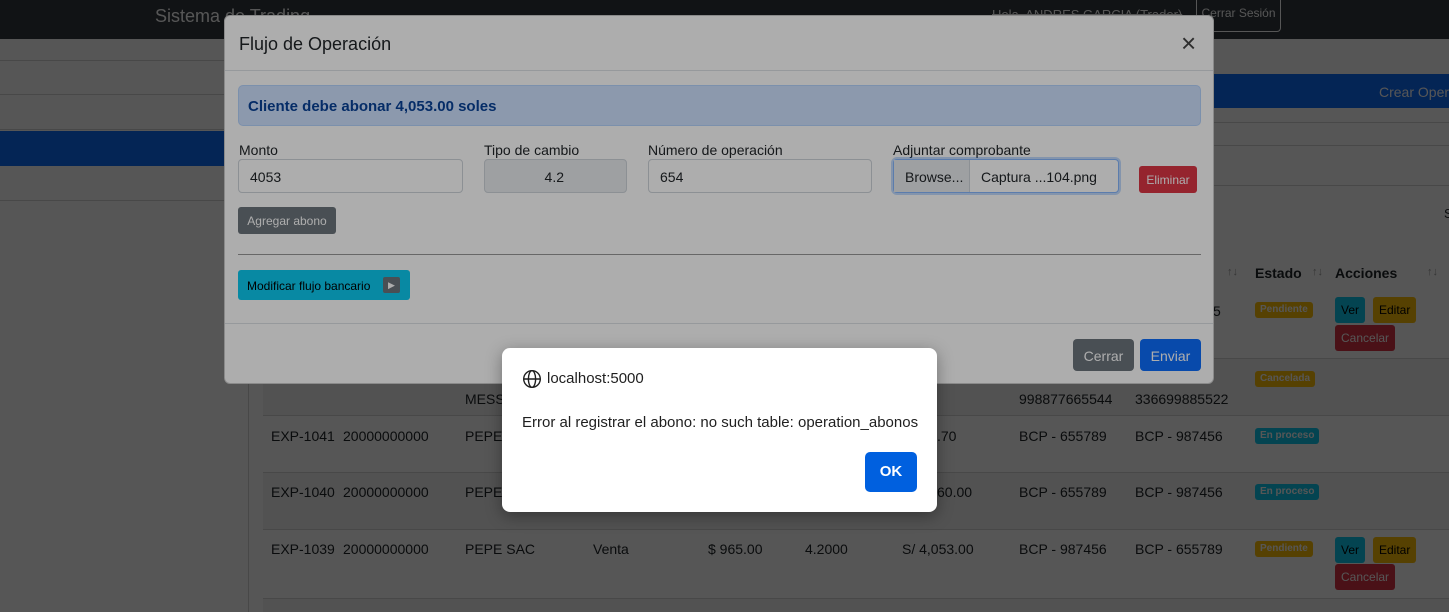  I want to click on dialog-origin: localhost:5000, so click(595, 378).